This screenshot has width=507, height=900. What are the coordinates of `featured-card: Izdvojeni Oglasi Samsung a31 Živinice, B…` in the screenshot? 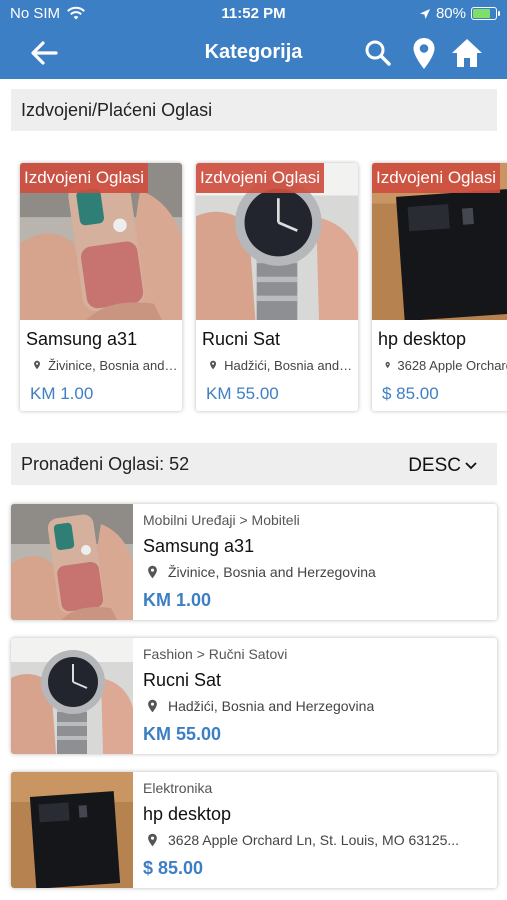 It's located at (101, 287).